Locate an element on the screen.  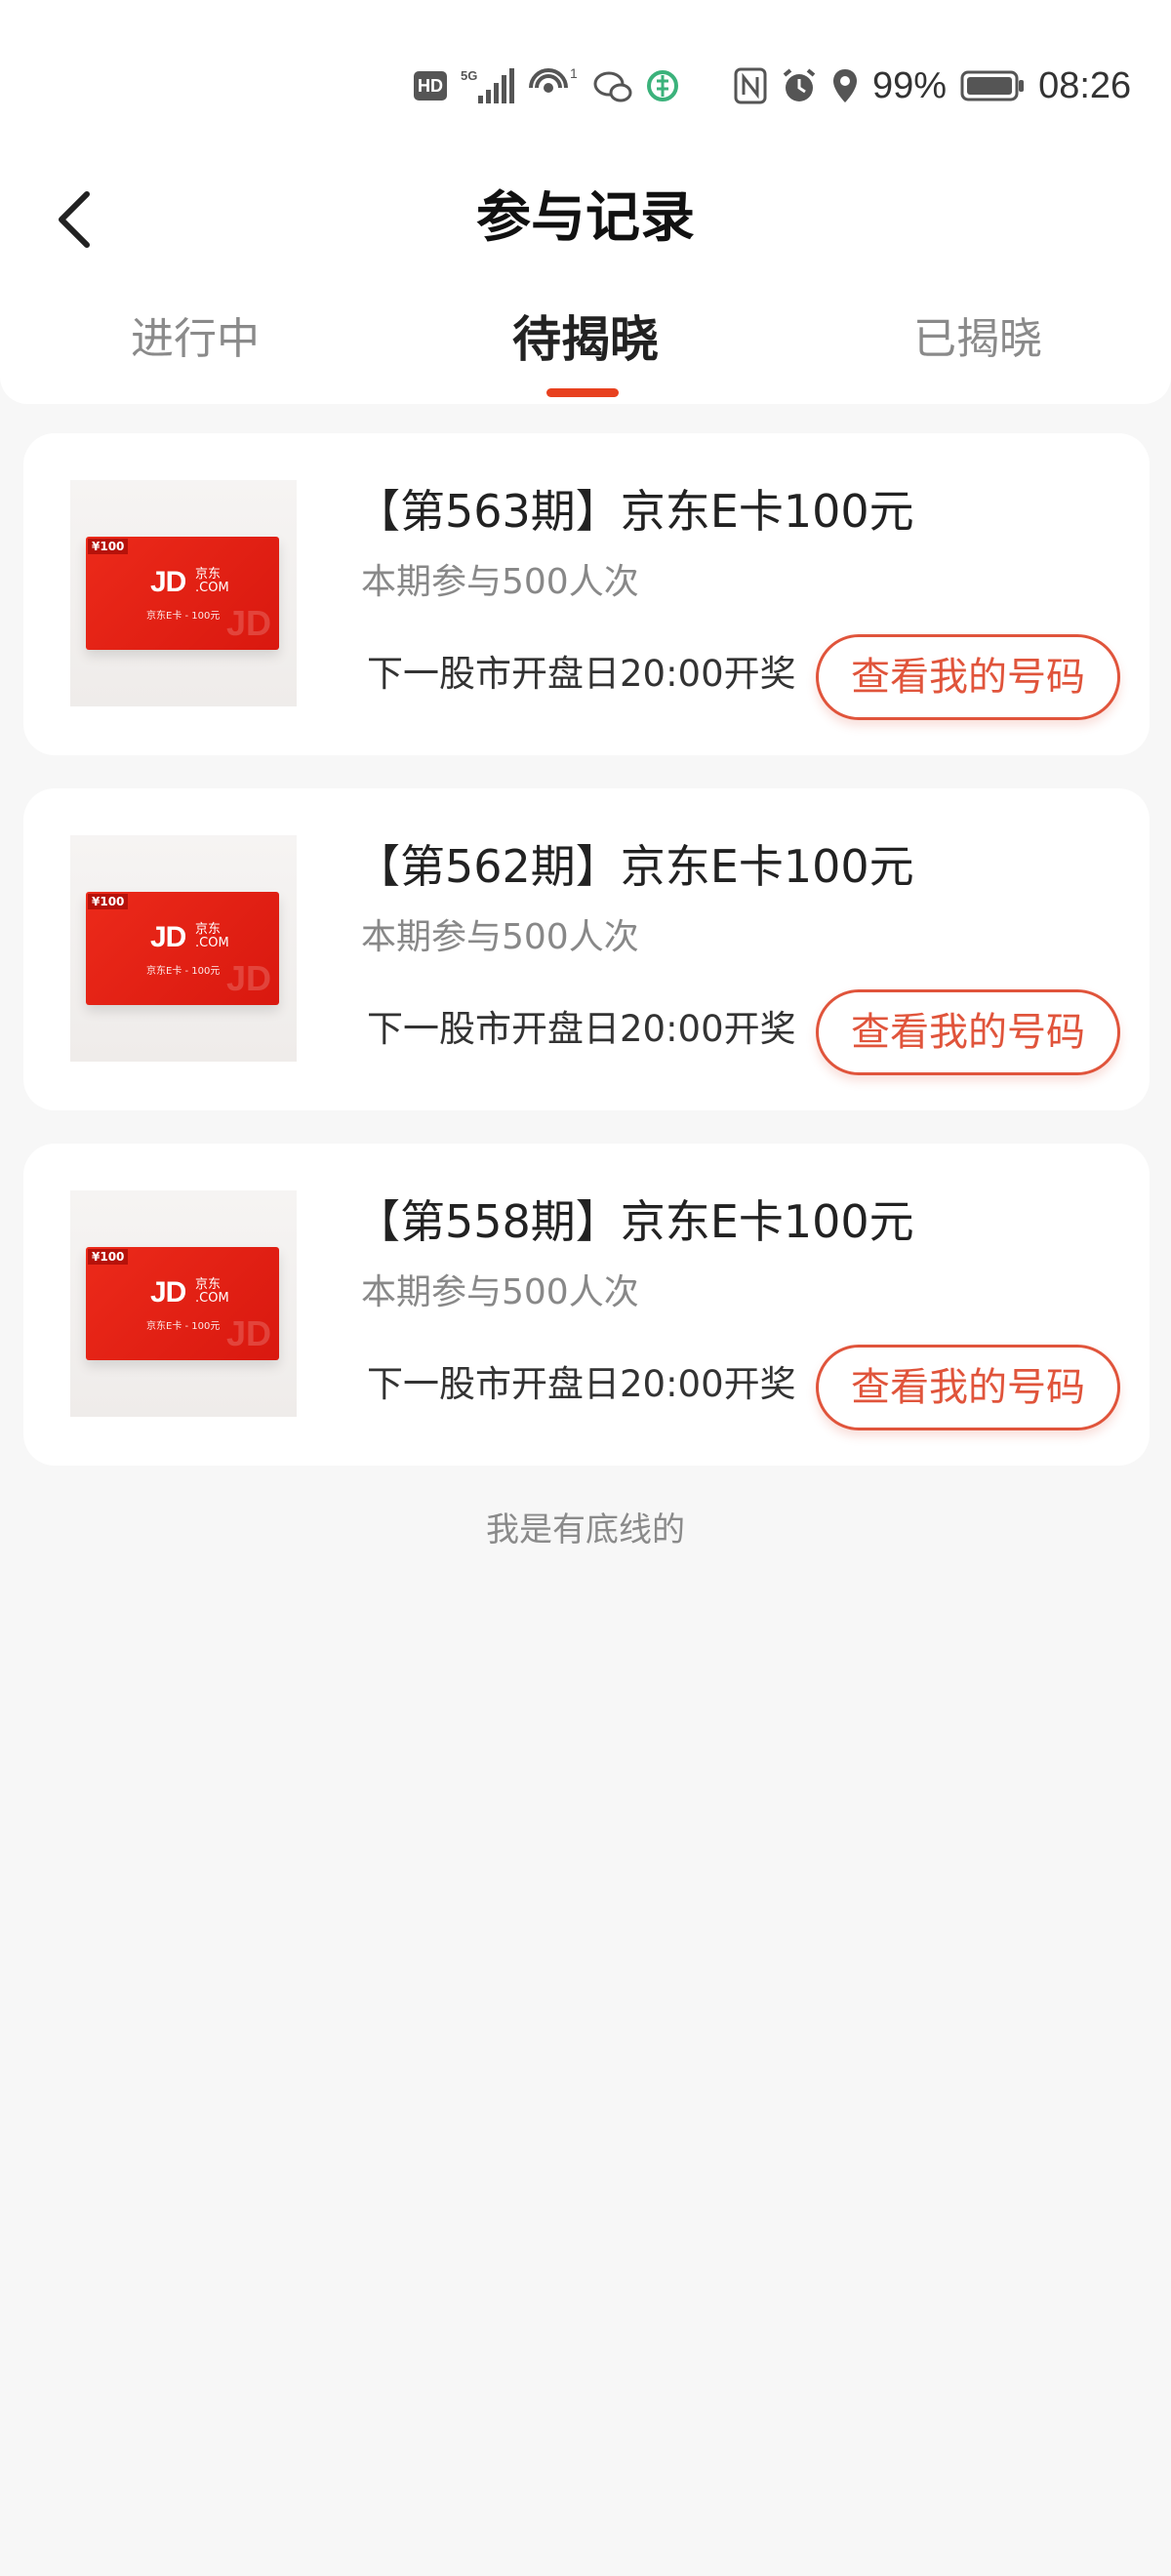
page-title: 参与记录 is located at coordinates (585, 218).